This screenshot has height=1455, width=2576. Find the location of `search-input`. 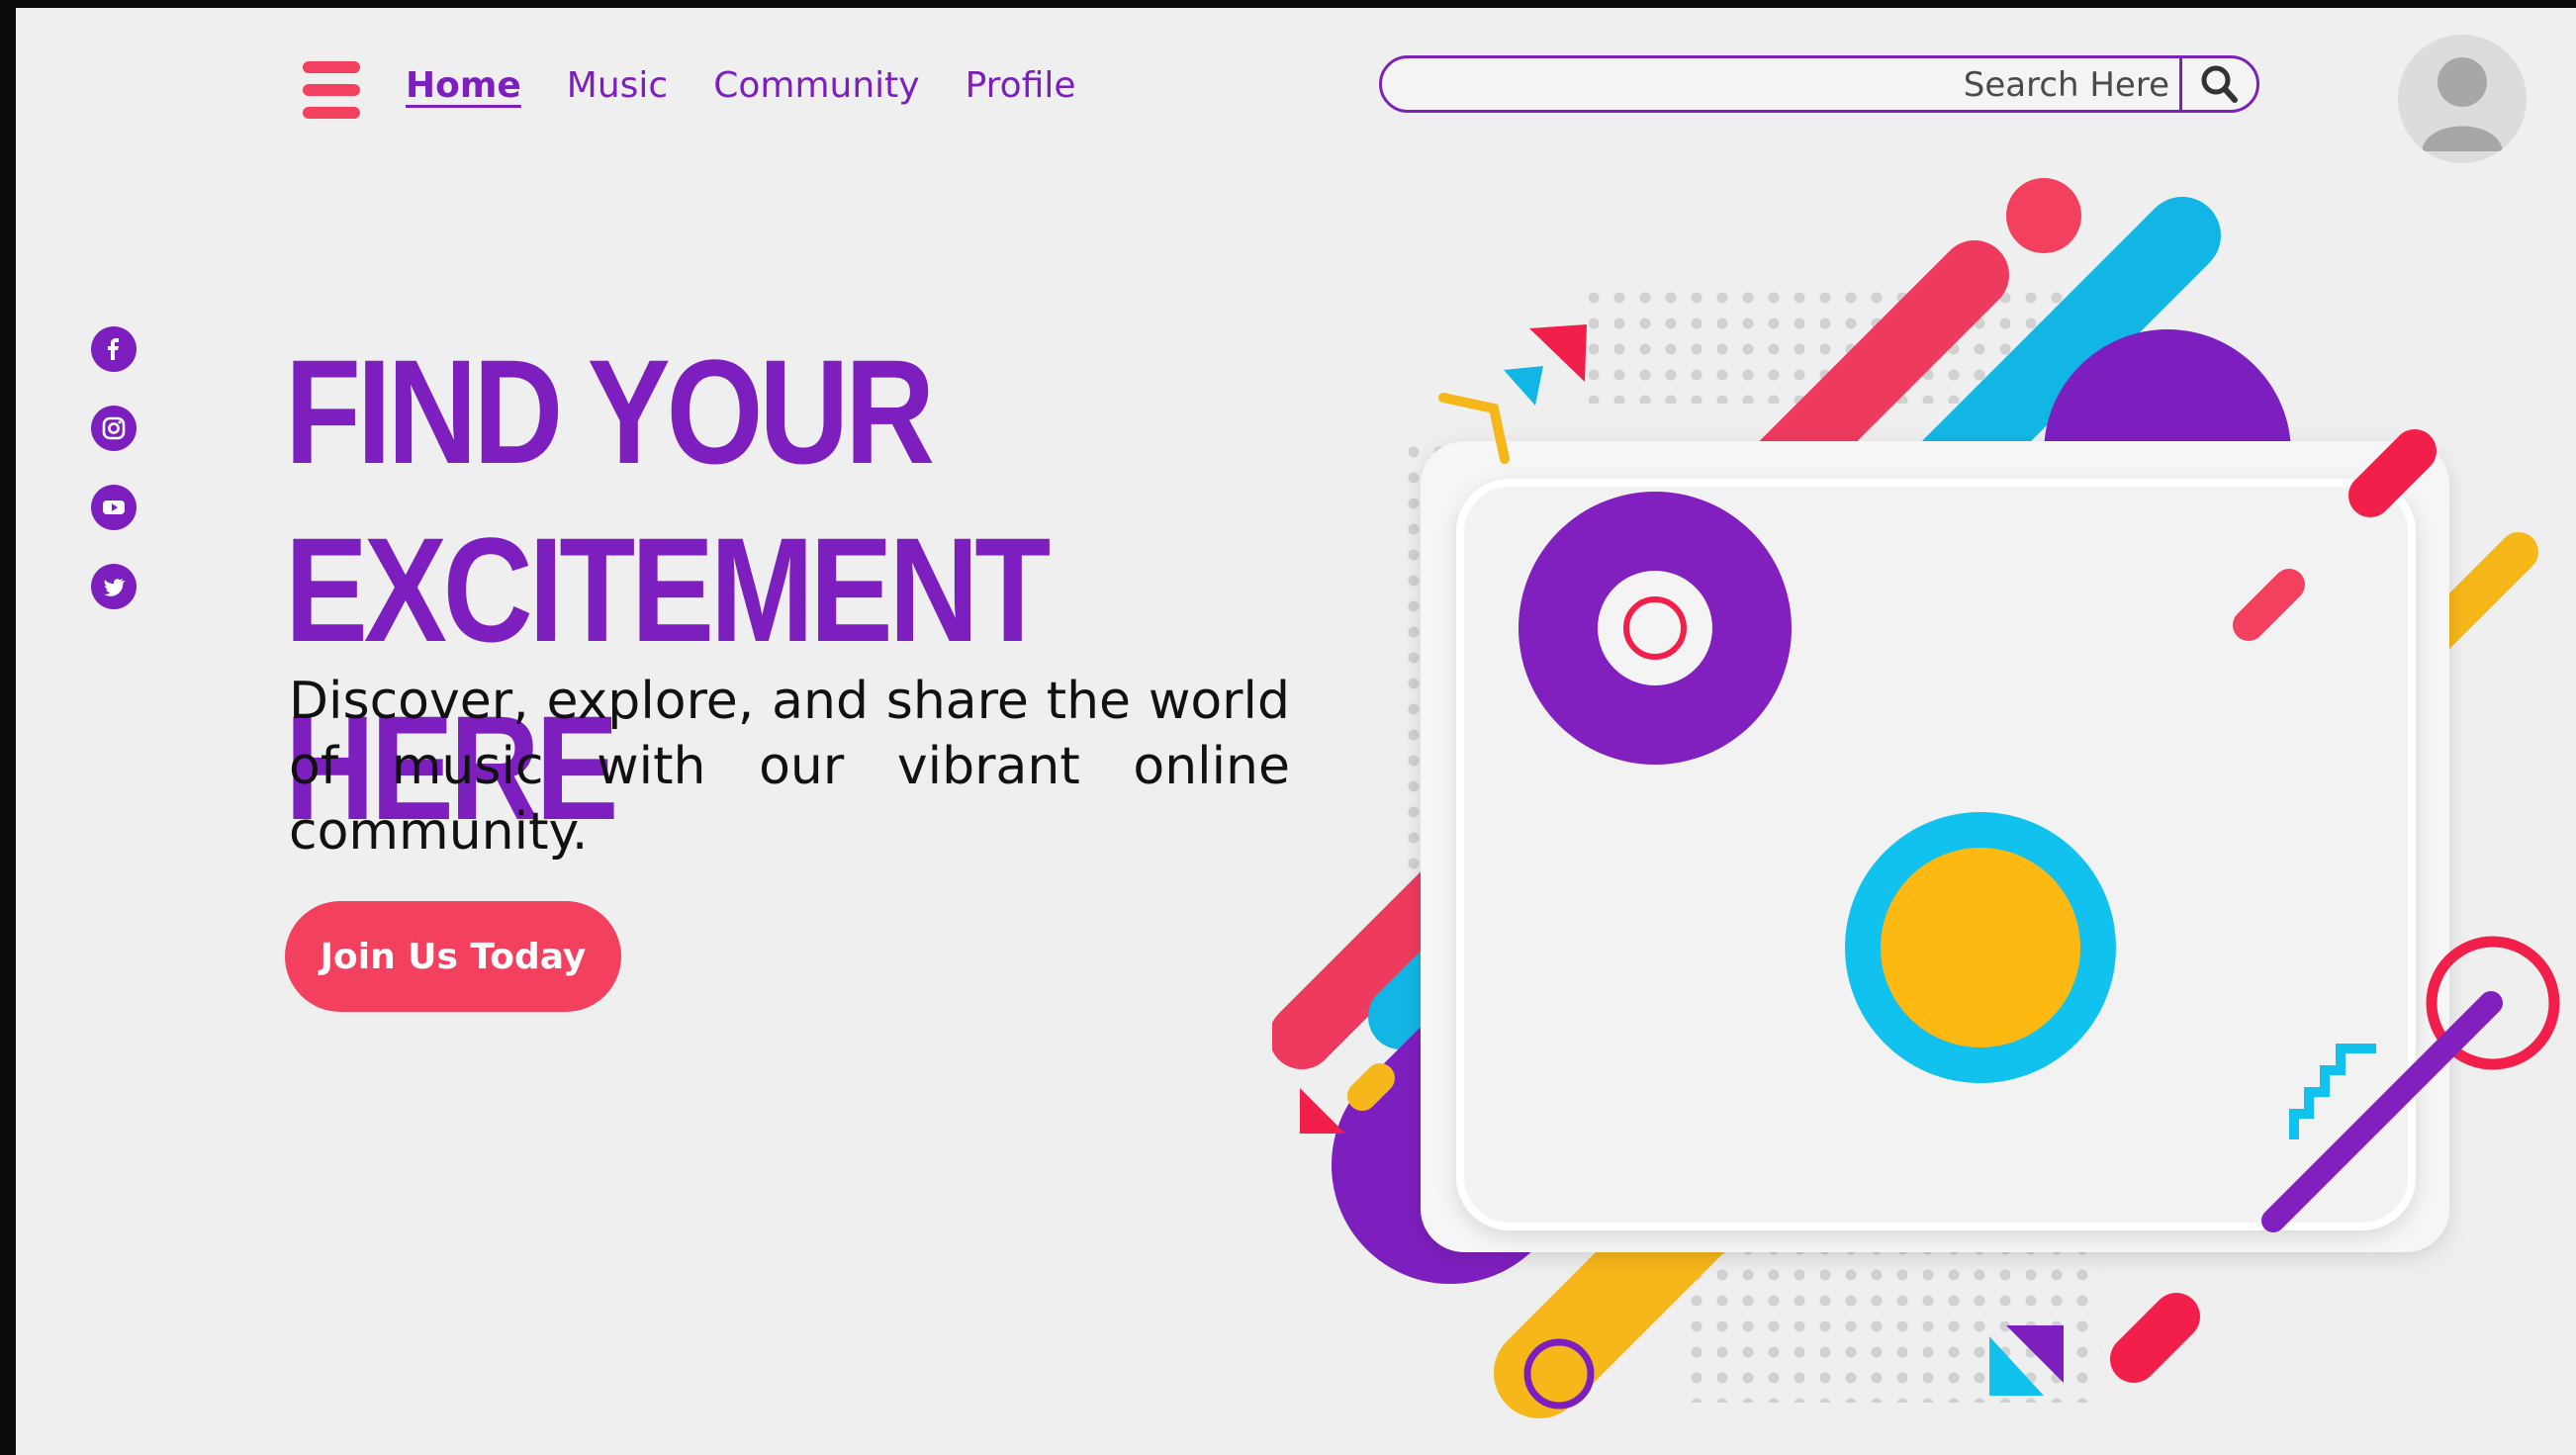

search-input is located at coordinates (1789, 85).